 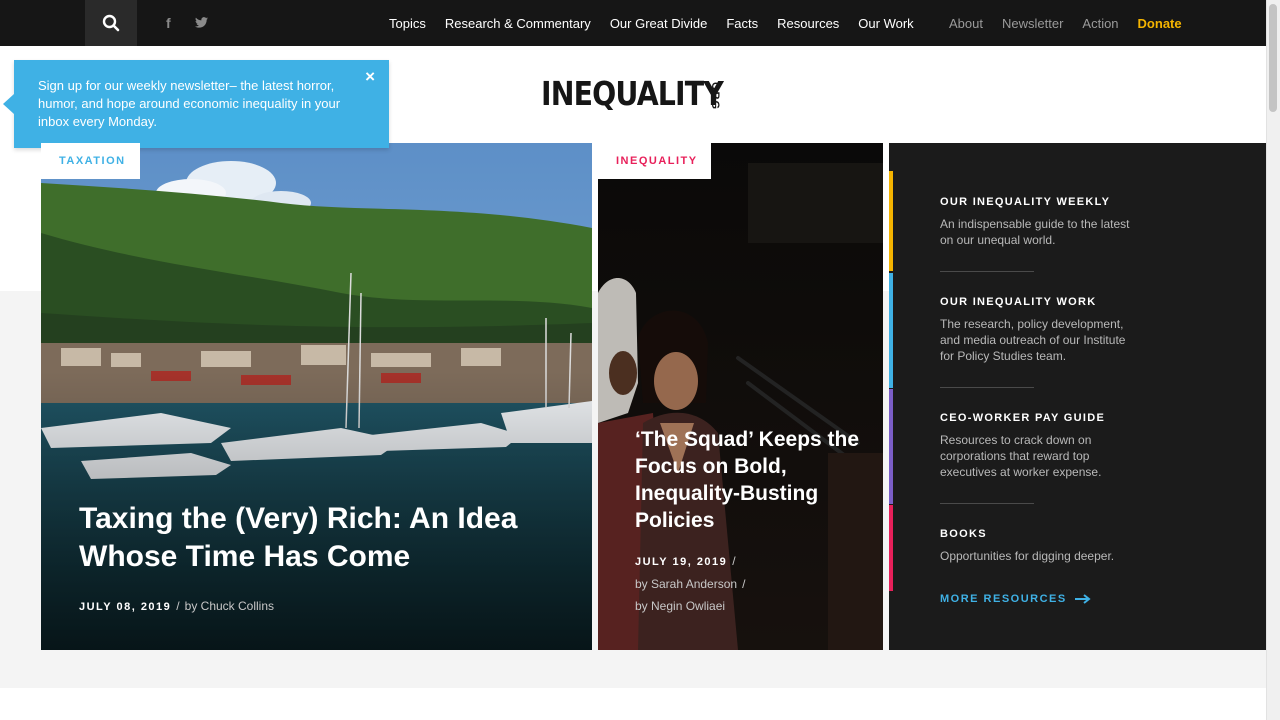 I want to click on search-icon, so click(x=111, y=23).